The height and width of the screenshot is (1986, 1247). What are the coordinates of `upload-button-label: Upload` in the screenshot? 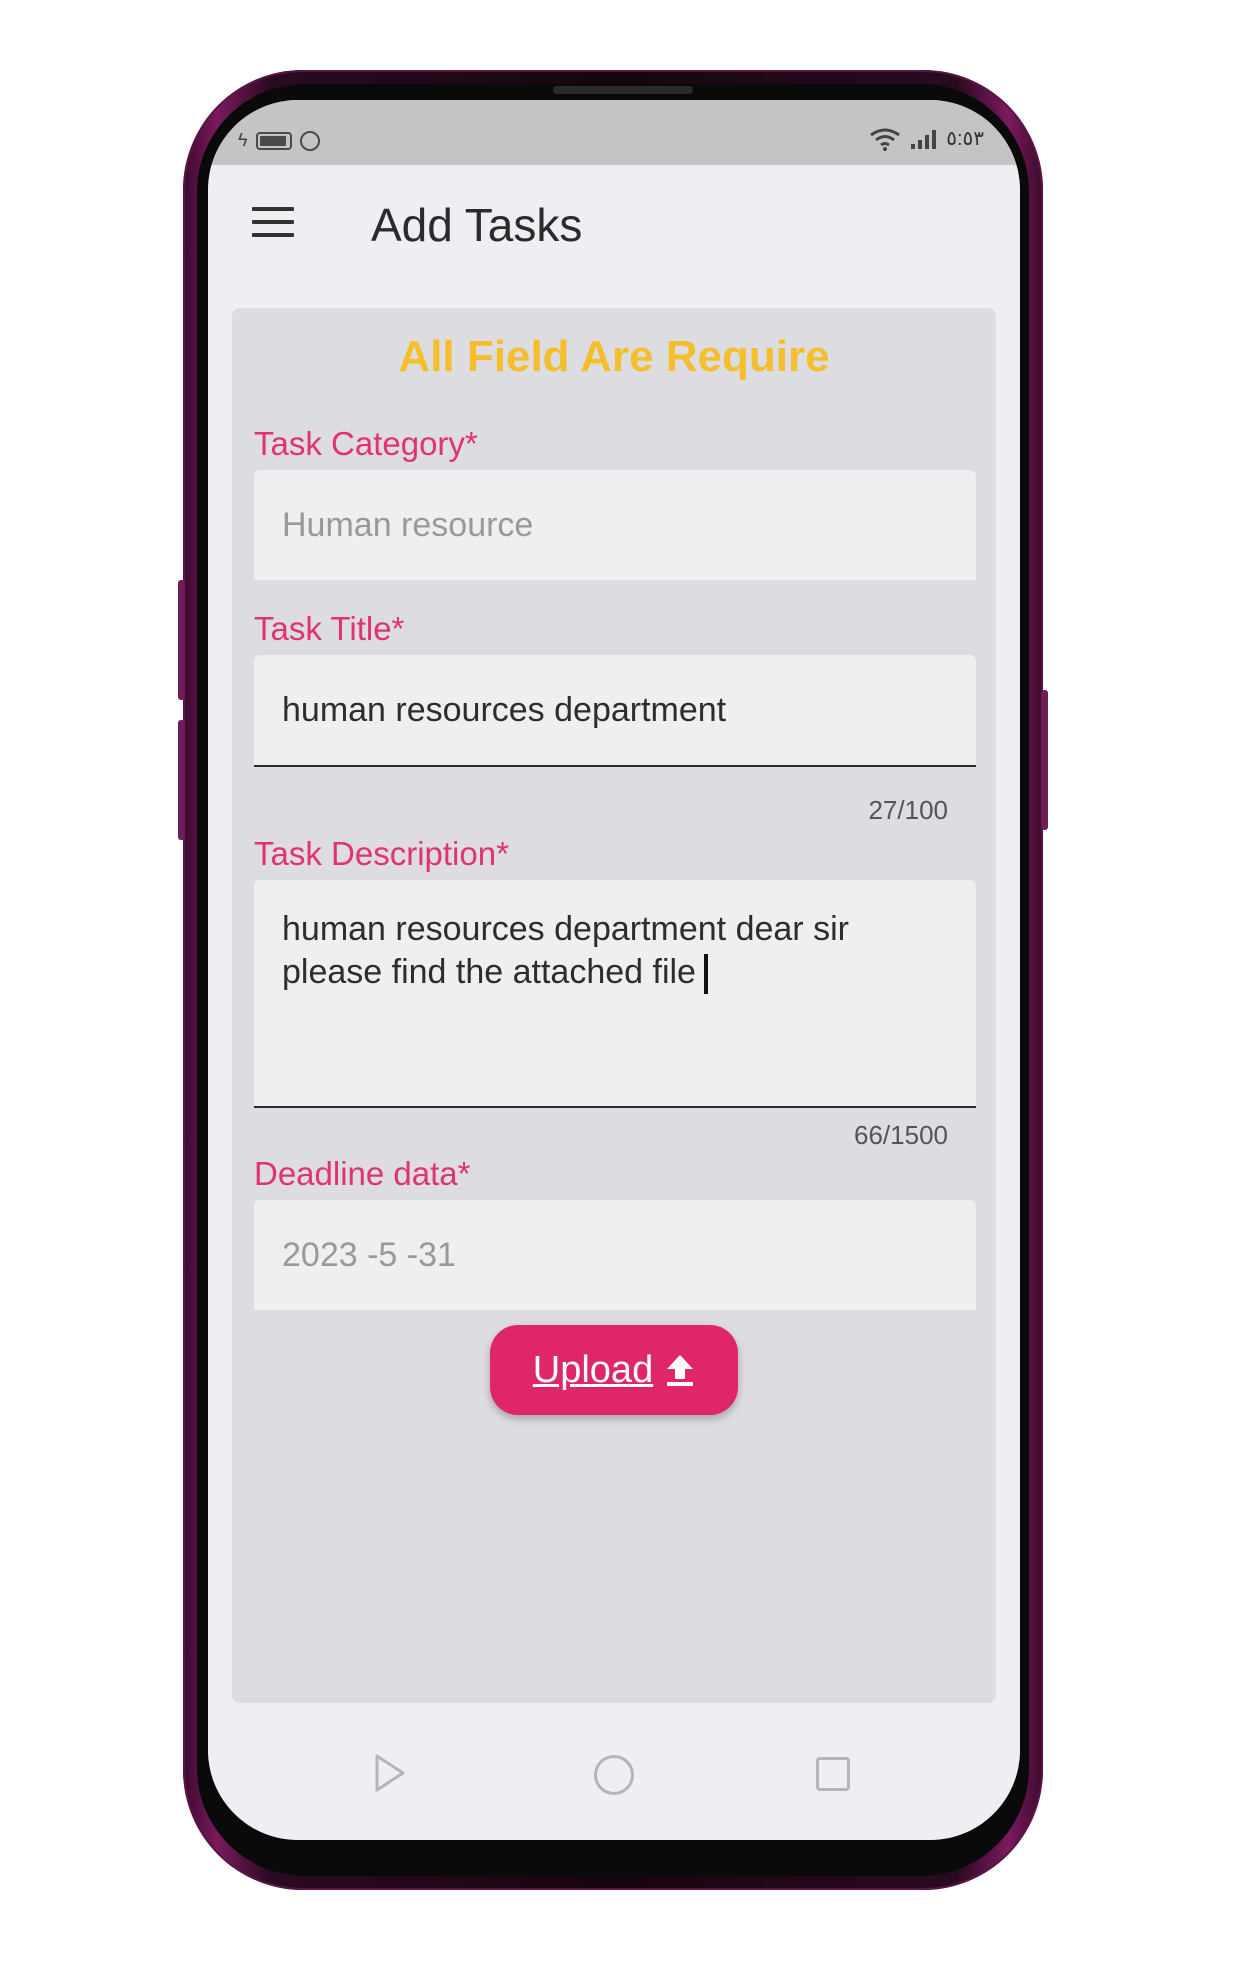 It's located at (593, 1369).